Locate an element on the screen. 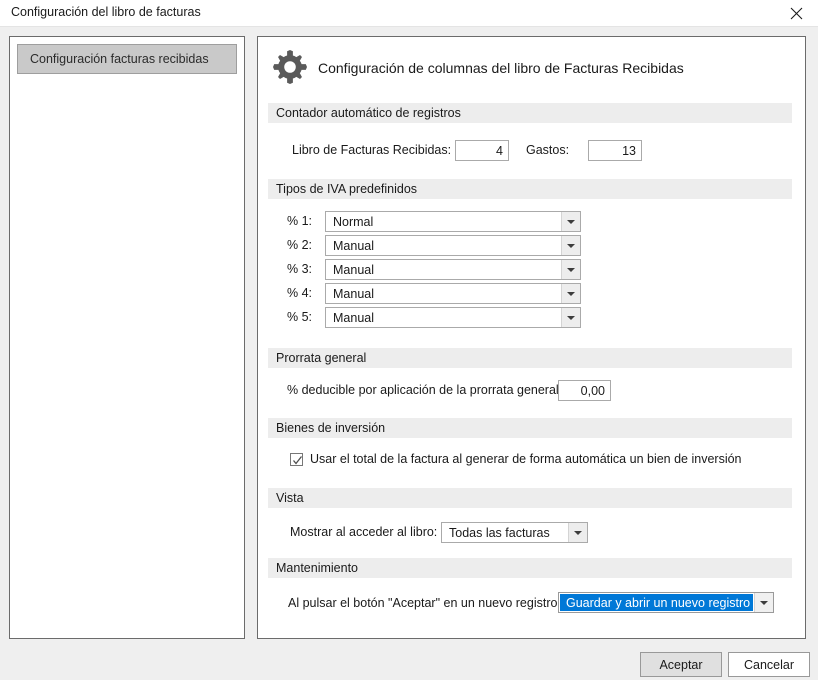  section-header-bienes: Bienes de inversión is located at coordinates (530, 428).